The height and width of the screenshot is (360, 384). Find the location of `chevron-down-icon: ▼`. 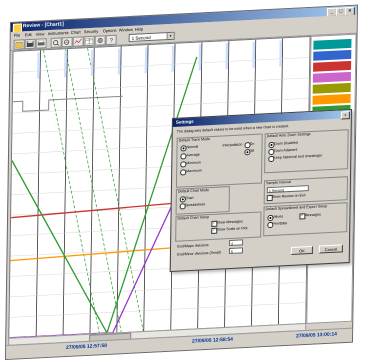

chevron-down-icon: ▼ is located at coordinates (170, 36).